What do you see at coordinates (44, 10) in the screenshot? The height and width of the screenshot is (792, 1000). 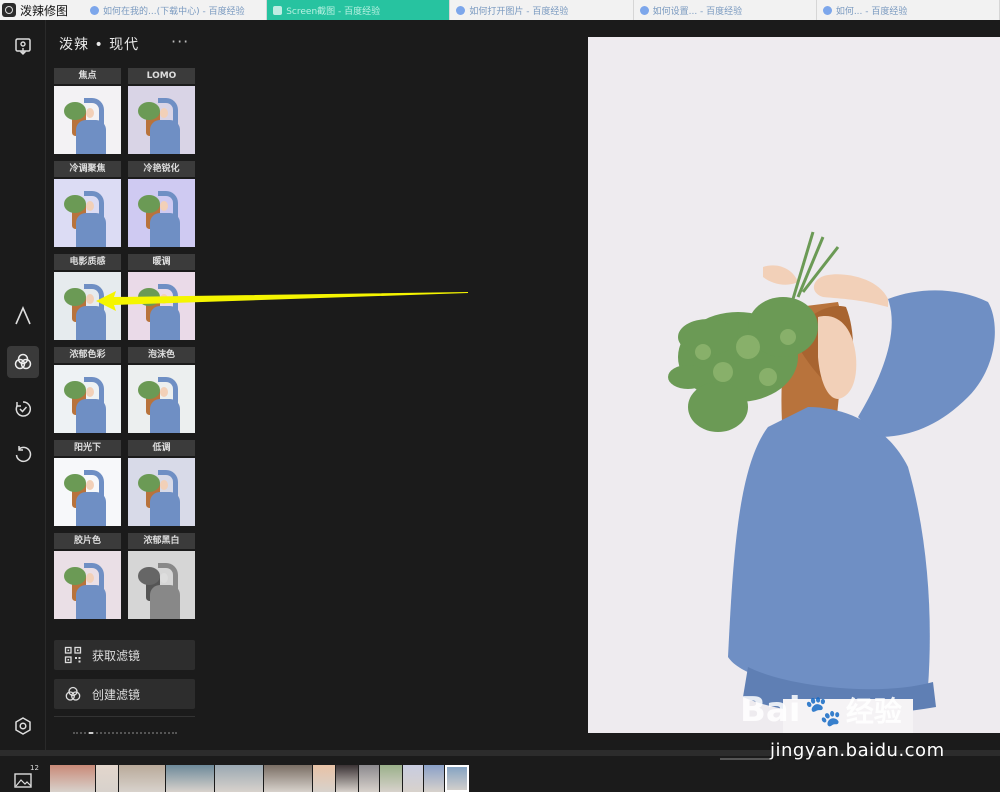 I see `window-title: 泼辣修图` at bounding box center [44, 10].